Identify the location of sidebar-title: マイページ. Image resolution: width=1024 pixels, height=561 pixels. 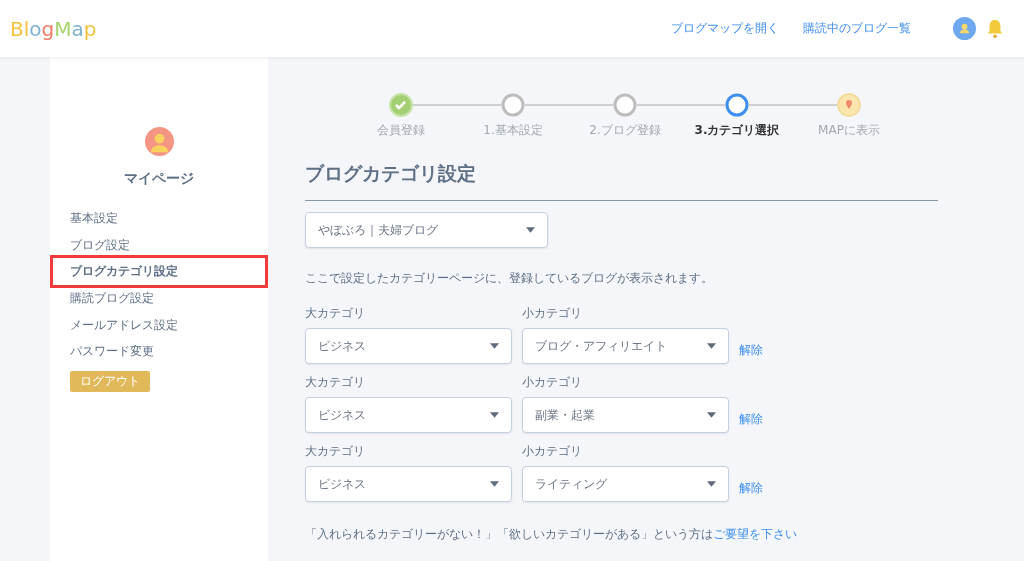
(159, 179).